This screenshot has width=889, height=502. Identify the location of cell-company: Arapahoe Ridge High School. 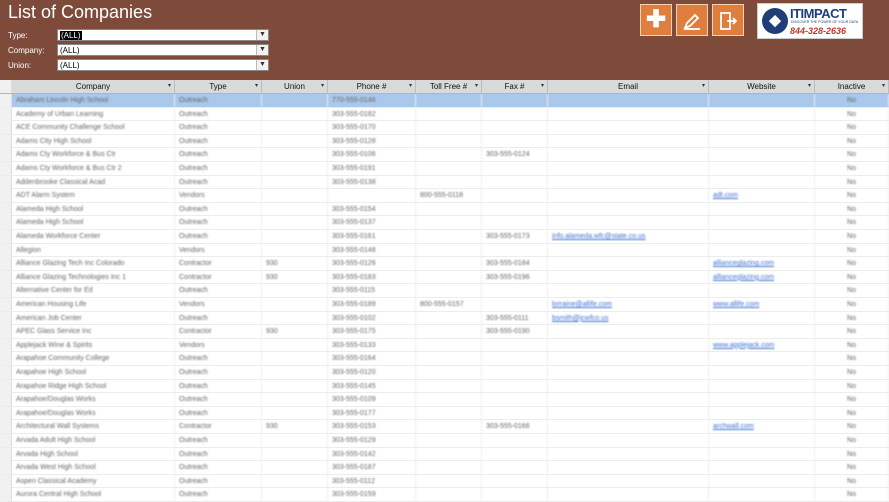
(93, 386).